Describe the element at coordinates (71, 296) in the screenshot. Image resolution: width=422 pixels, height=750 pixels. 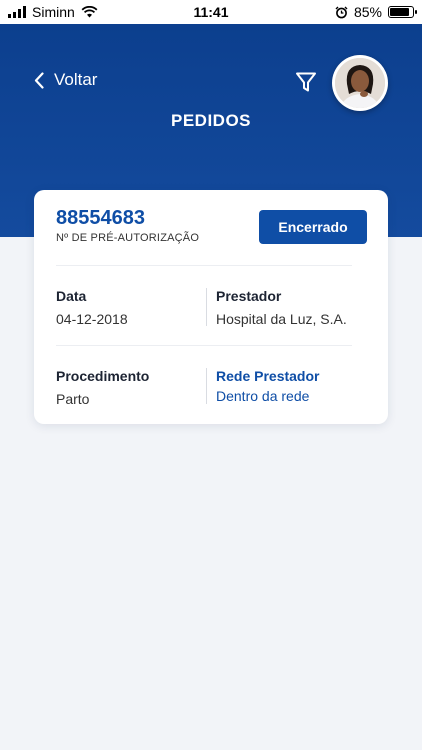
I see `date-label: Data` at that location.